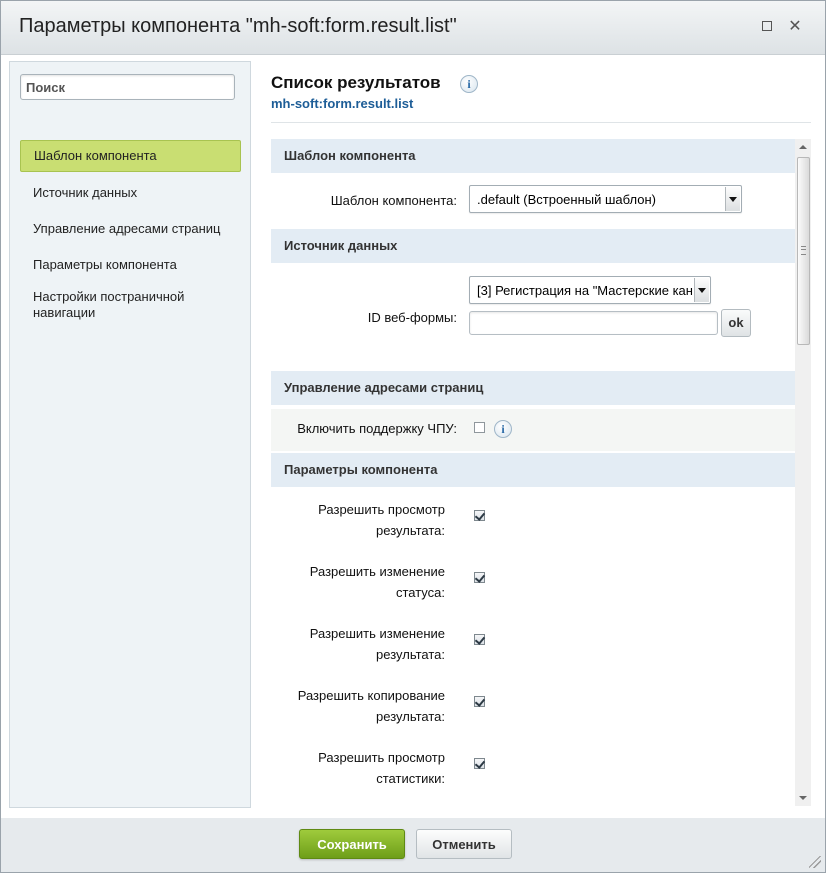 This screenshot has height=873, width=826. What do you see at coordinates (795, 27) in the screenshot?
I see `close-icon: ✕` at bounding box center [795, 27].